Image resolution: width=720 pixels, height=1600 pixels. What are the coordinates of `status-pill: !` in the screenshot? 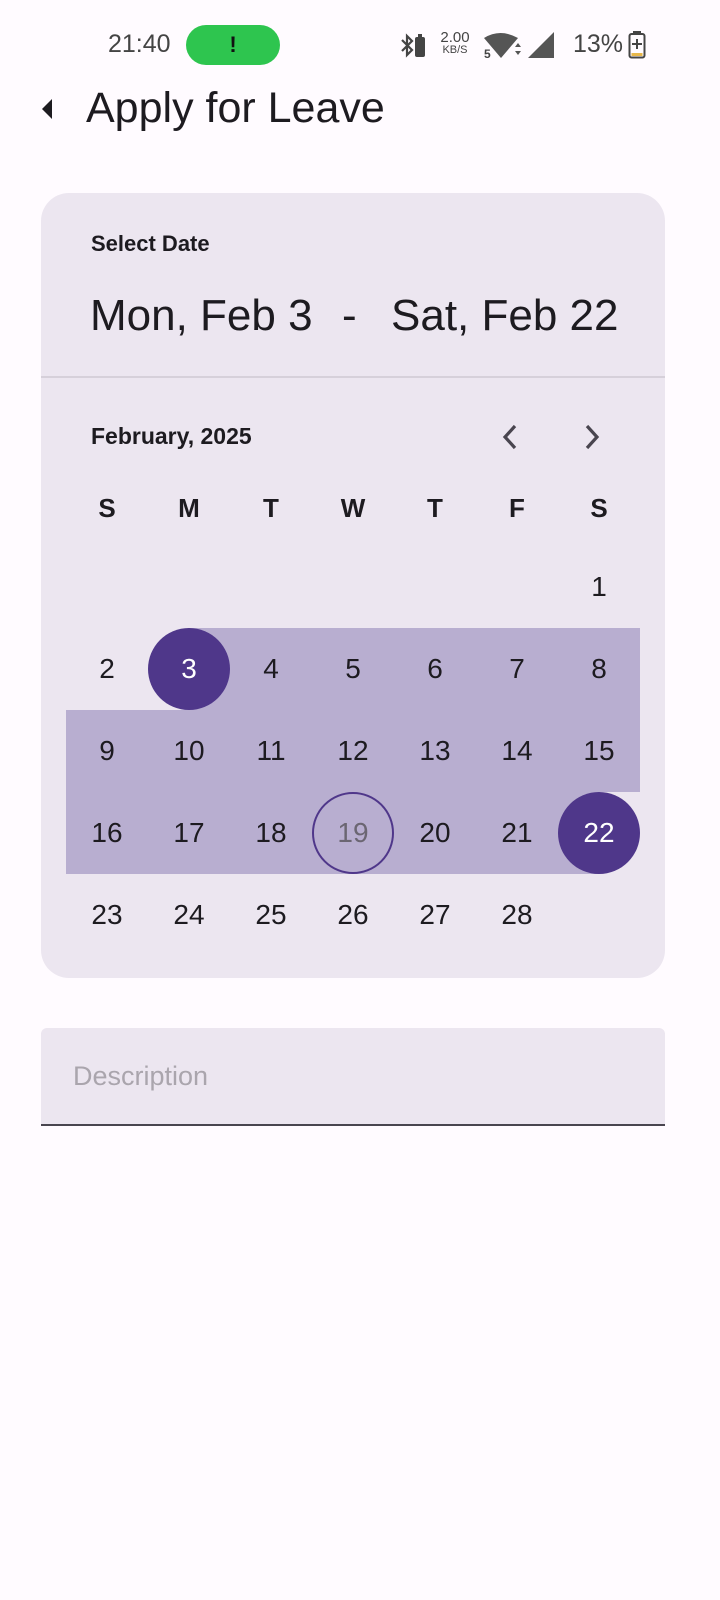 It's located at (233, 45).